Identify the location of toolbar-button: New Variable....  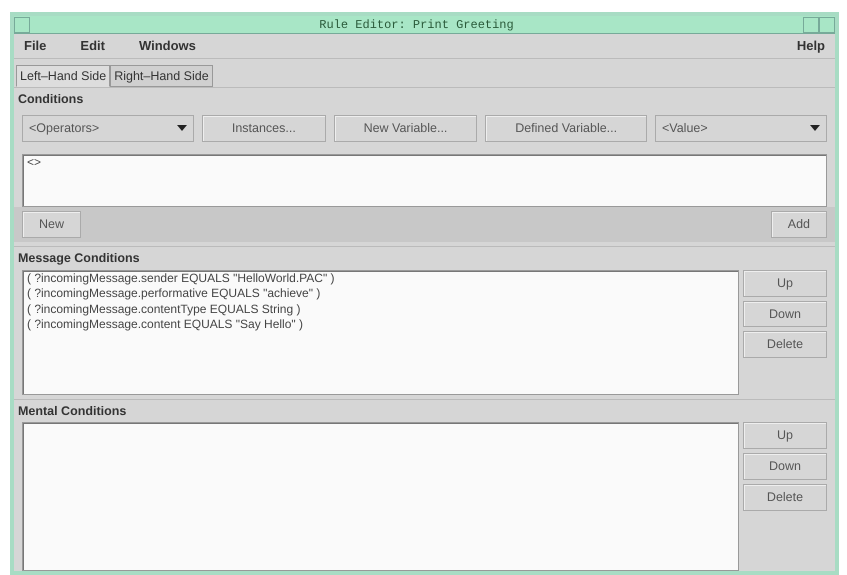
(406, 128).